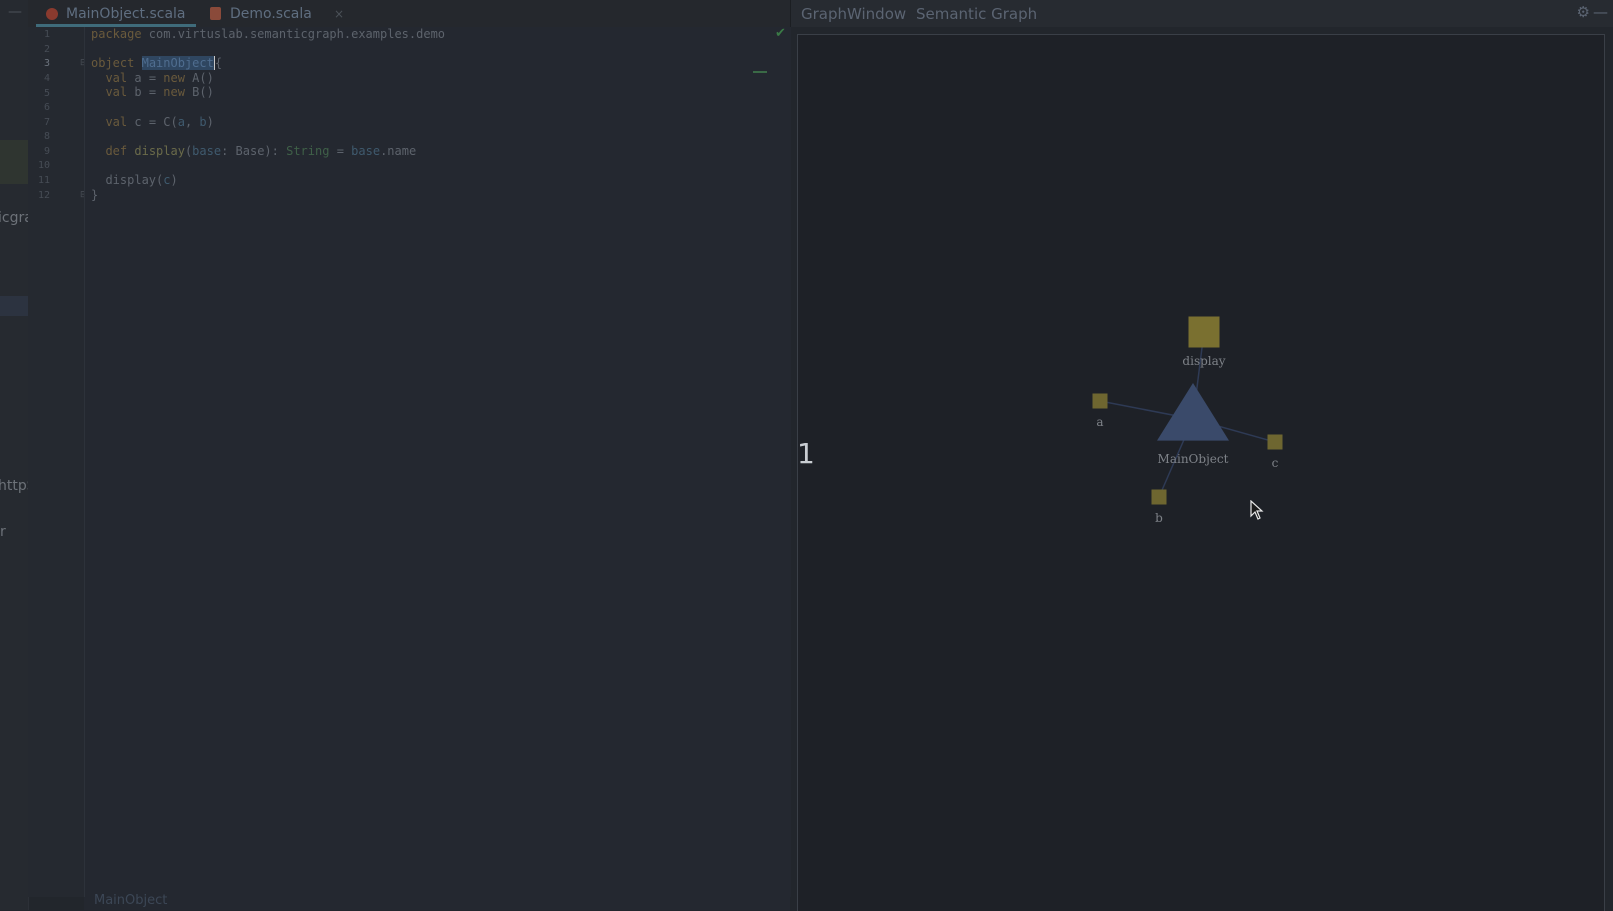  I want to click on strip-highlight, so click(14, 162).